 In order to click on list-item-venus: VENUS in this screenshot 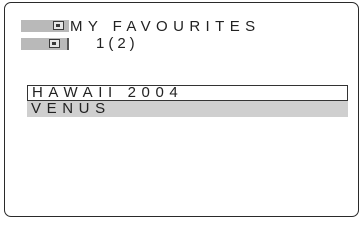, I will do `click(187, 109)`.